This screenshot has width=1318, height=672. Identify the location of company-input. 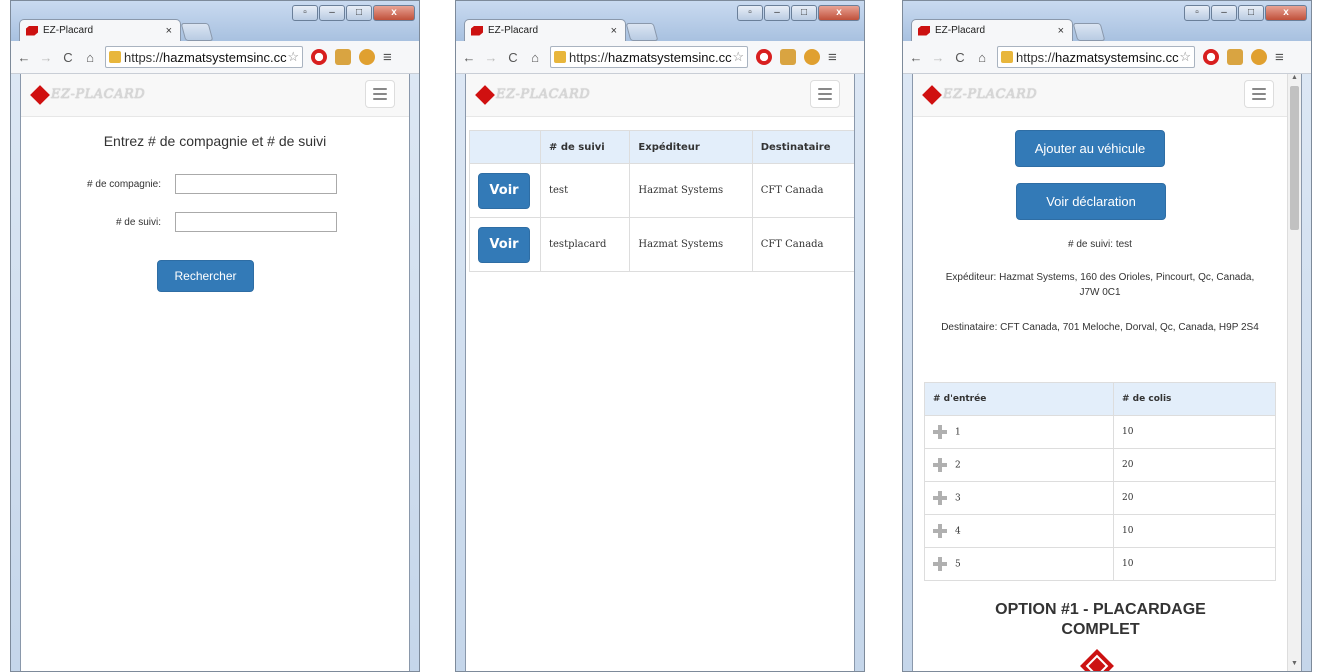
(256, 184).